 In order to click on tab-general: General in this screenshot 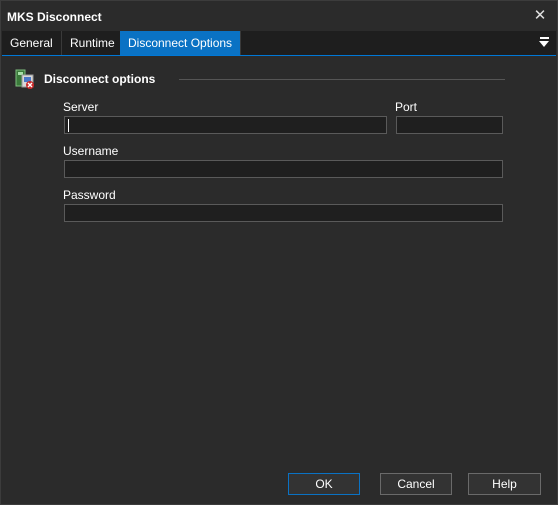, I will do `click(32, 43)`.